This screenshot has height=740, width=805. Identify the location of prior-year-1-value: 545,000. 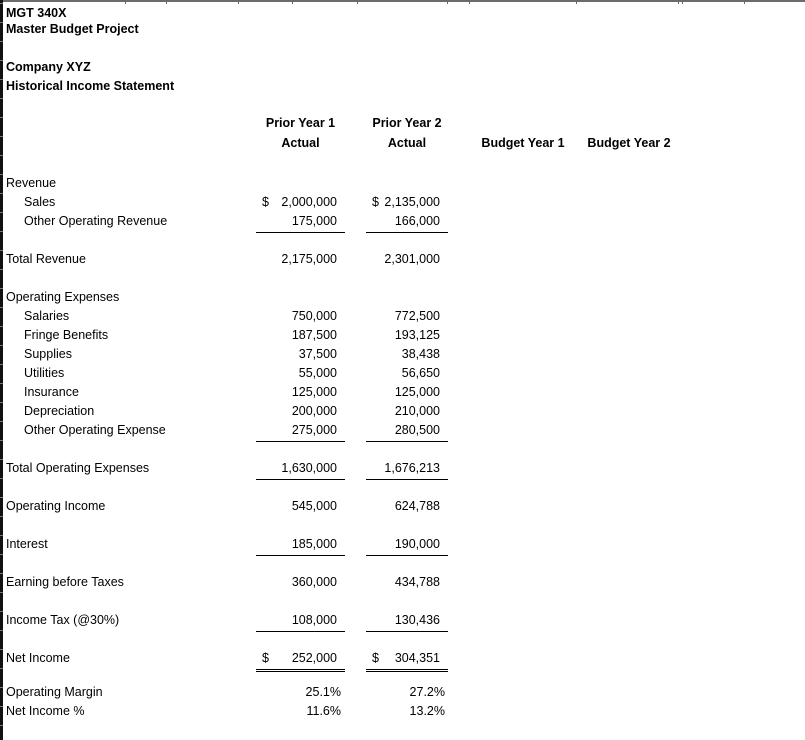
(296, 506).